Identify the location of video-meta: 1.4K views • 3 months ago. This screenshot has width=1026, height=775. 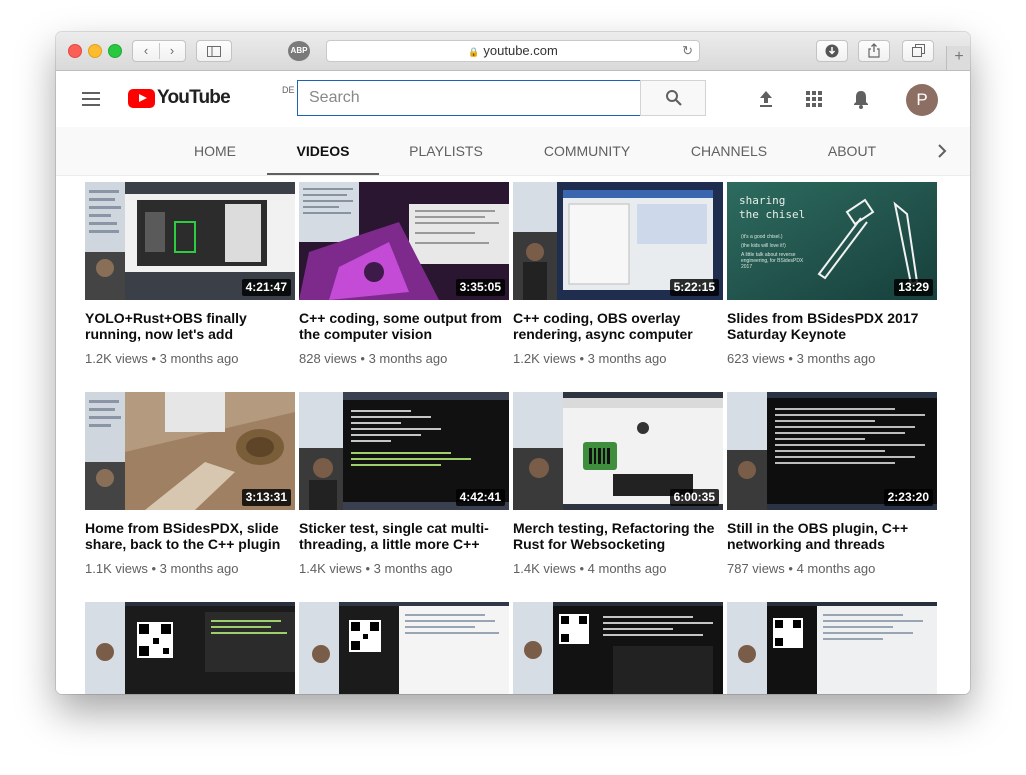
(376, 568).